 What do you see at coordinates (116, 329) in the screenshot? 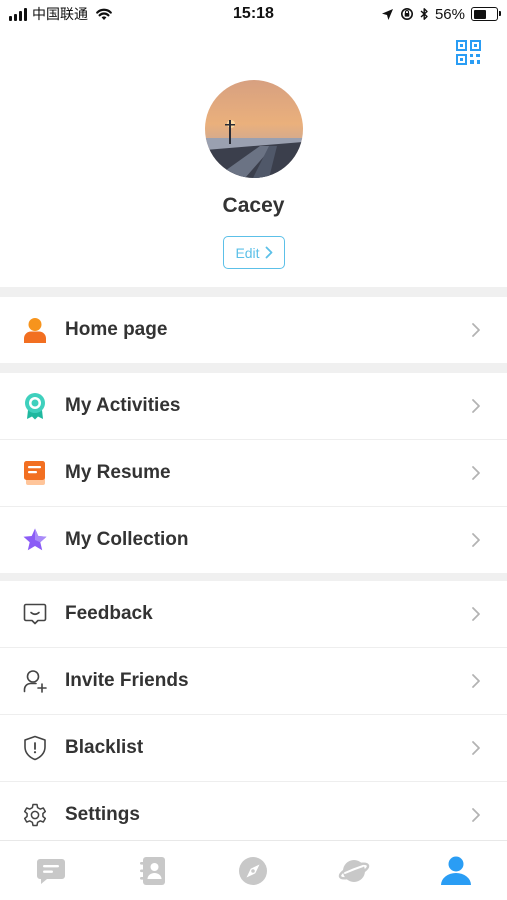
I see `menu-item-label: Home page` at bounding box center [116, 329].